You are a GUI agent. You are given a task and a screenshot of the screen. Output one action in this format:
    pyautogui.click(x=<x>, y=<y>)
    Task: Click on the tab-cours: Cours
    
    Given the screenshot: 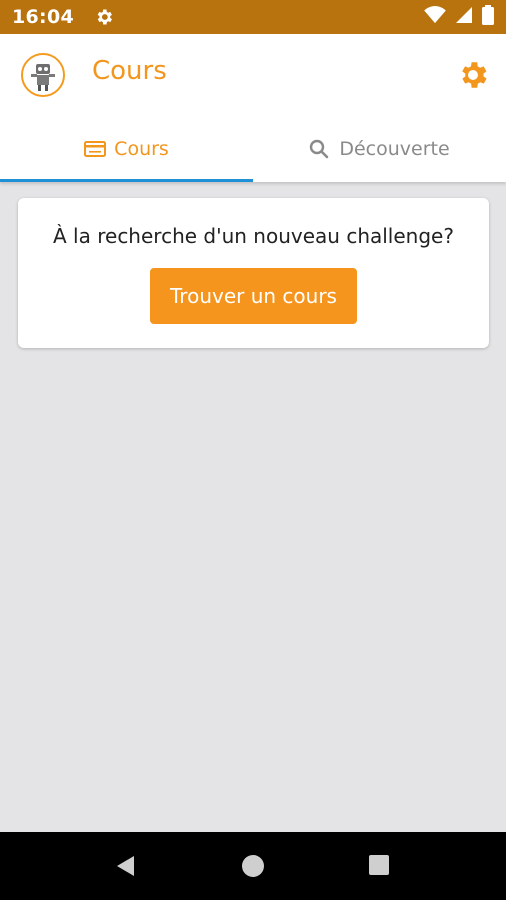 What is the action you would take?
    pyautogui.click(x=126, y=149)
    